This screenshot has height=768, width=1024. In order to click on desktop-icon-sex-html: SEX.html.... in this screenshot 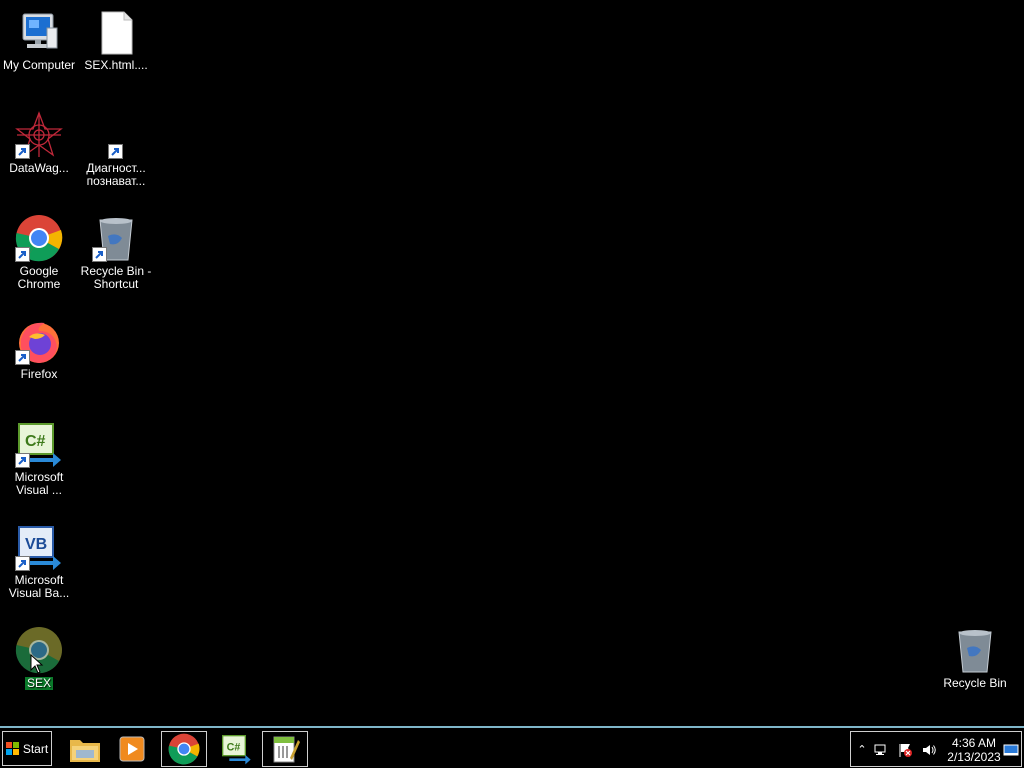, I will do `click(116, 45)`.